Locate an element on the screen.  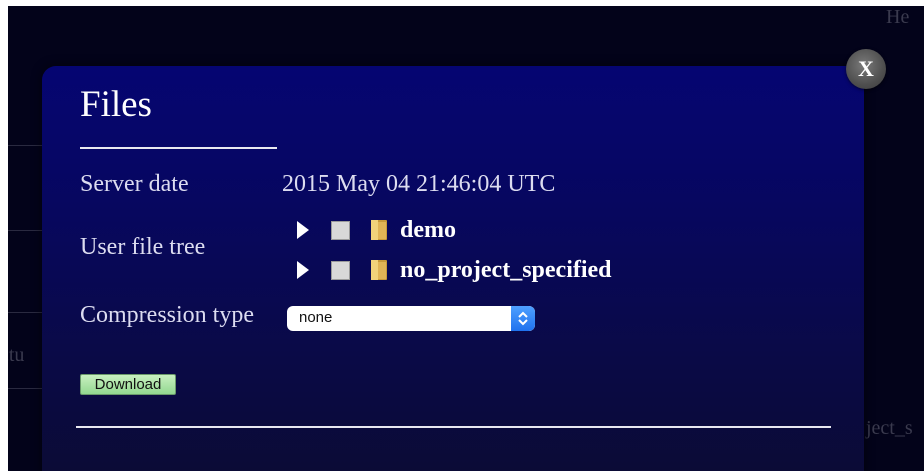
file-tree-item: demo is located at coordinates (376, 230).